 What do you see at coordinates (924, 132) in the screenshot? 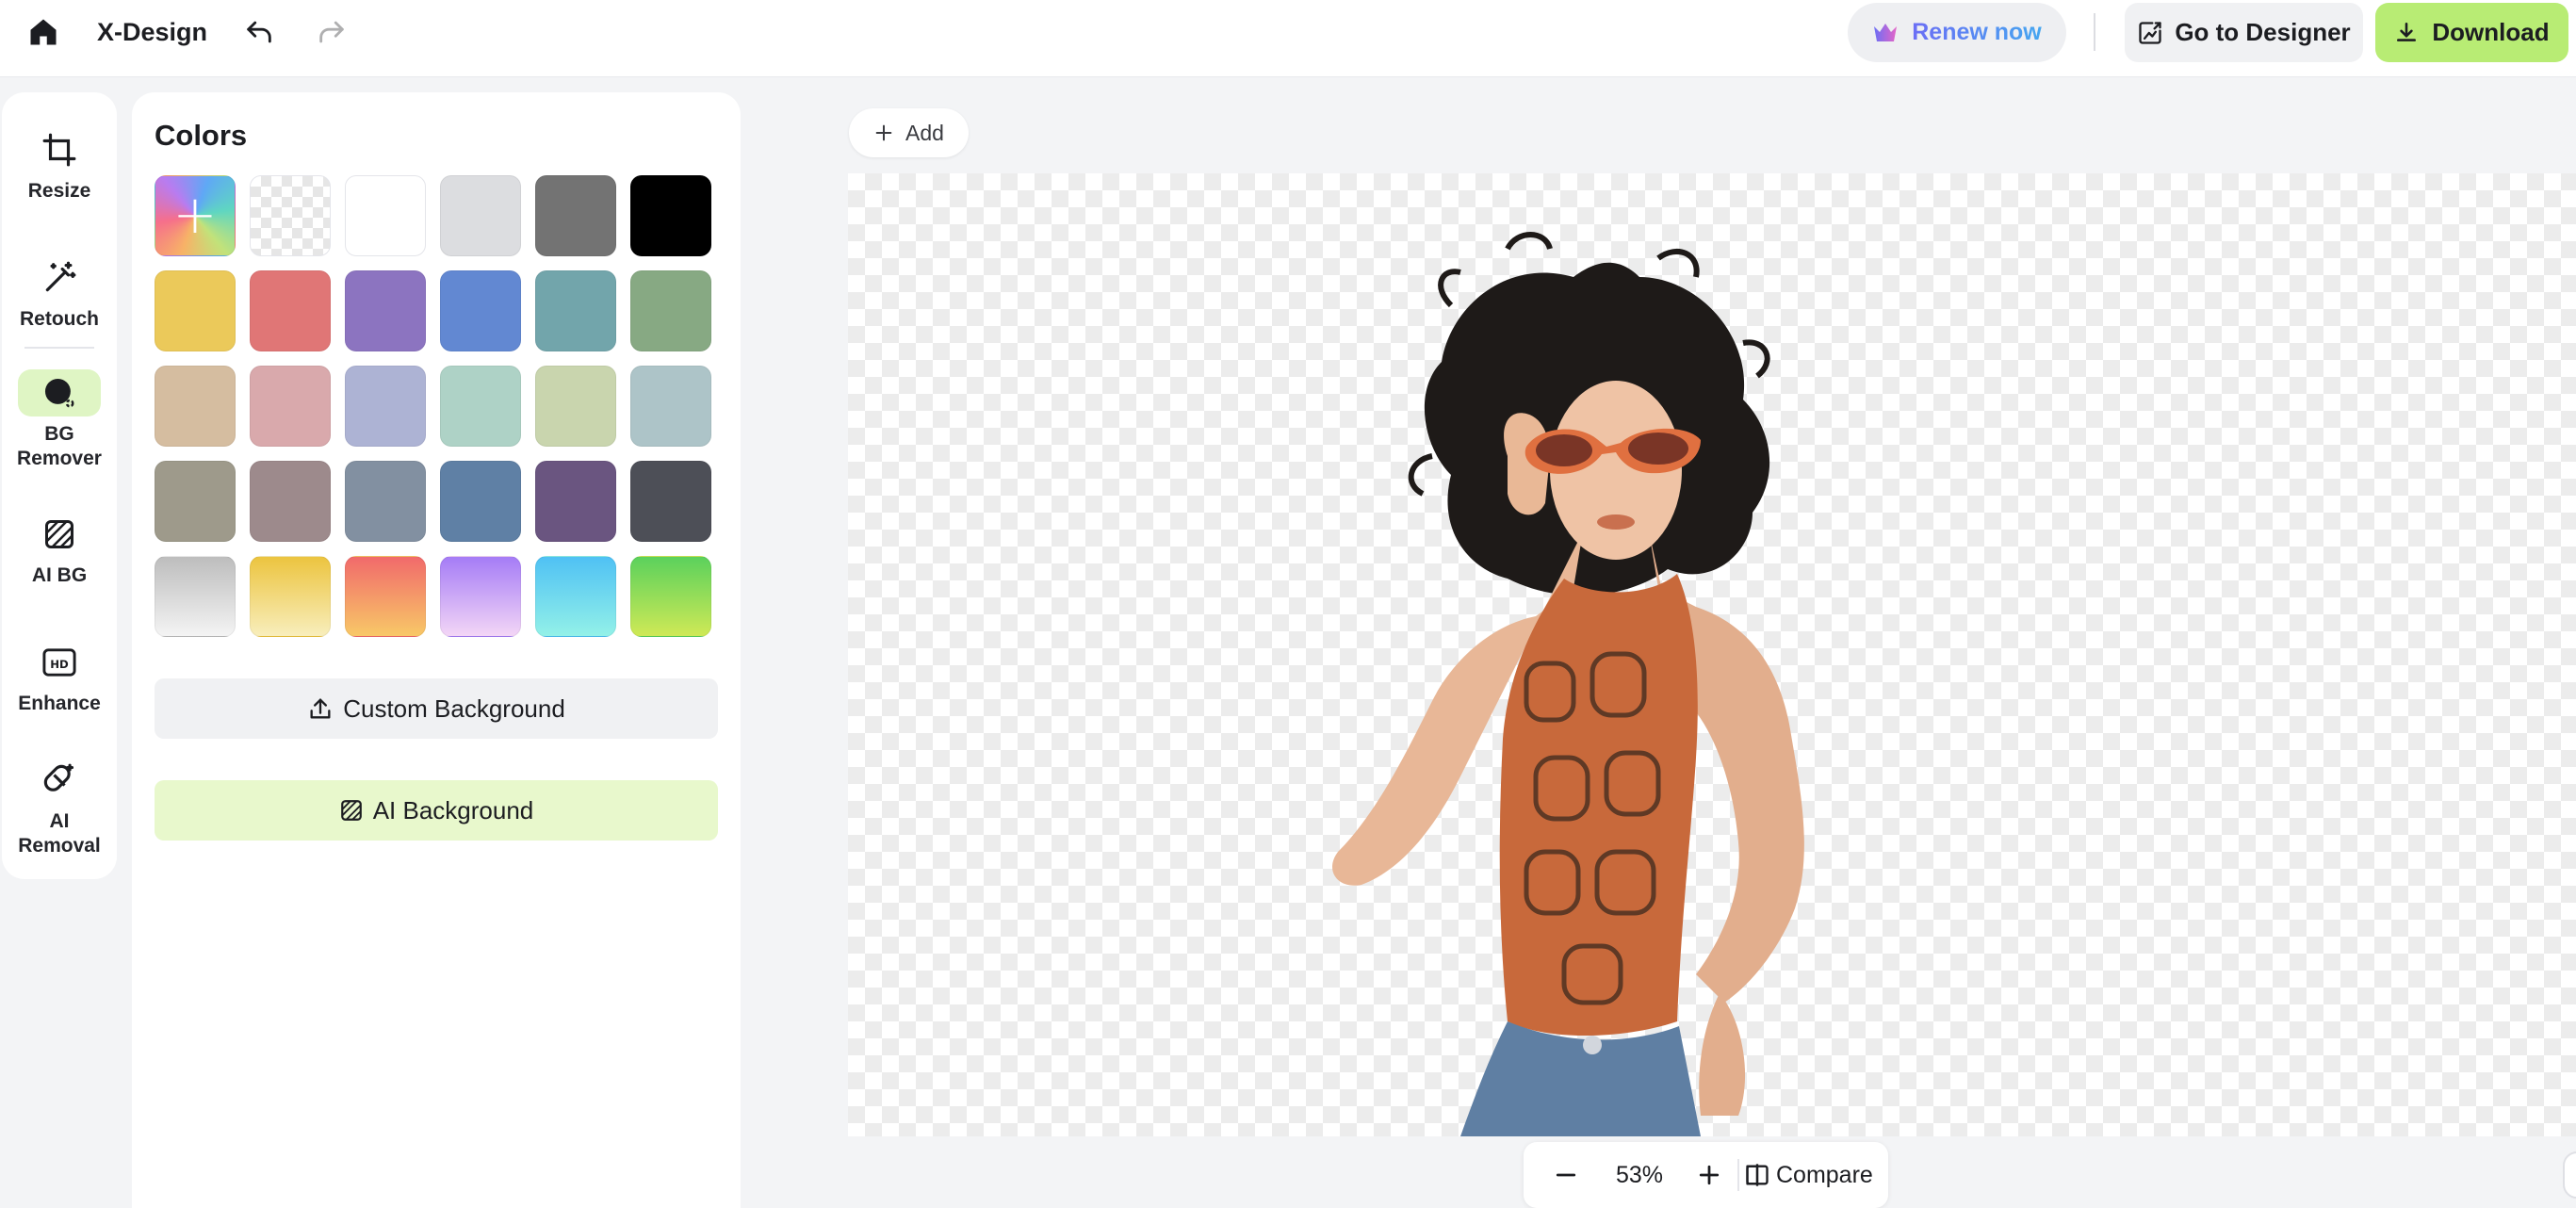
I see `add-label: Add` at bounding box center [924, 132].